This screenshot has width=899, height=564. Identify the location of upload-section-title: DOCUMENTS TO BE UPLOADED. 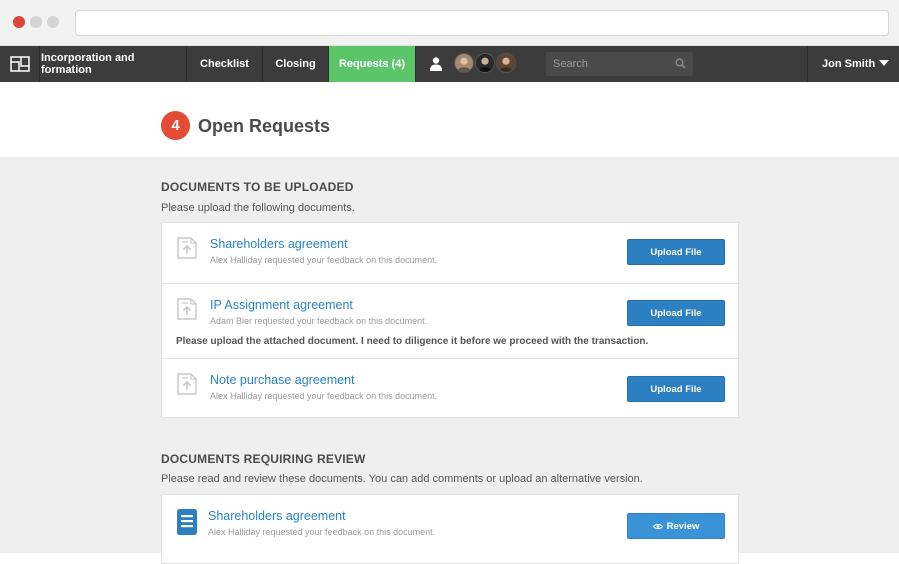
(257, 187).